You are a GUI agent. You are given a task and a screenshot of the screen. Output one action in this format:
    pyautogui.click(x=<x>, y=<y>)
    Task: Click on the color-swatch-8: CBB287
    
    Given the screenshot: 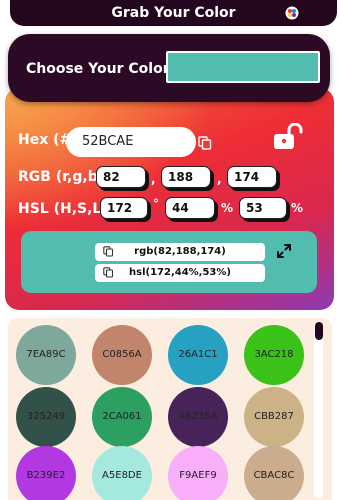 What is the action you would take?
    pyautogui.click(x=274, y=417)
    